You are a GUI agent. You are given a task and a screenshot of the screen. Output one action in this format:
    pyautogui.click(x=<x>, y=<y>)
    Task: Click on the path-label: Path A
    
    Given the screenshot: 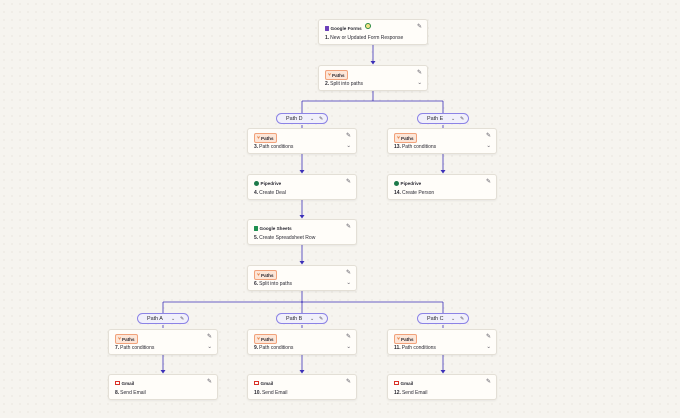 What is the action you would take?
    pyautogui.click(x=155, y=319)
    